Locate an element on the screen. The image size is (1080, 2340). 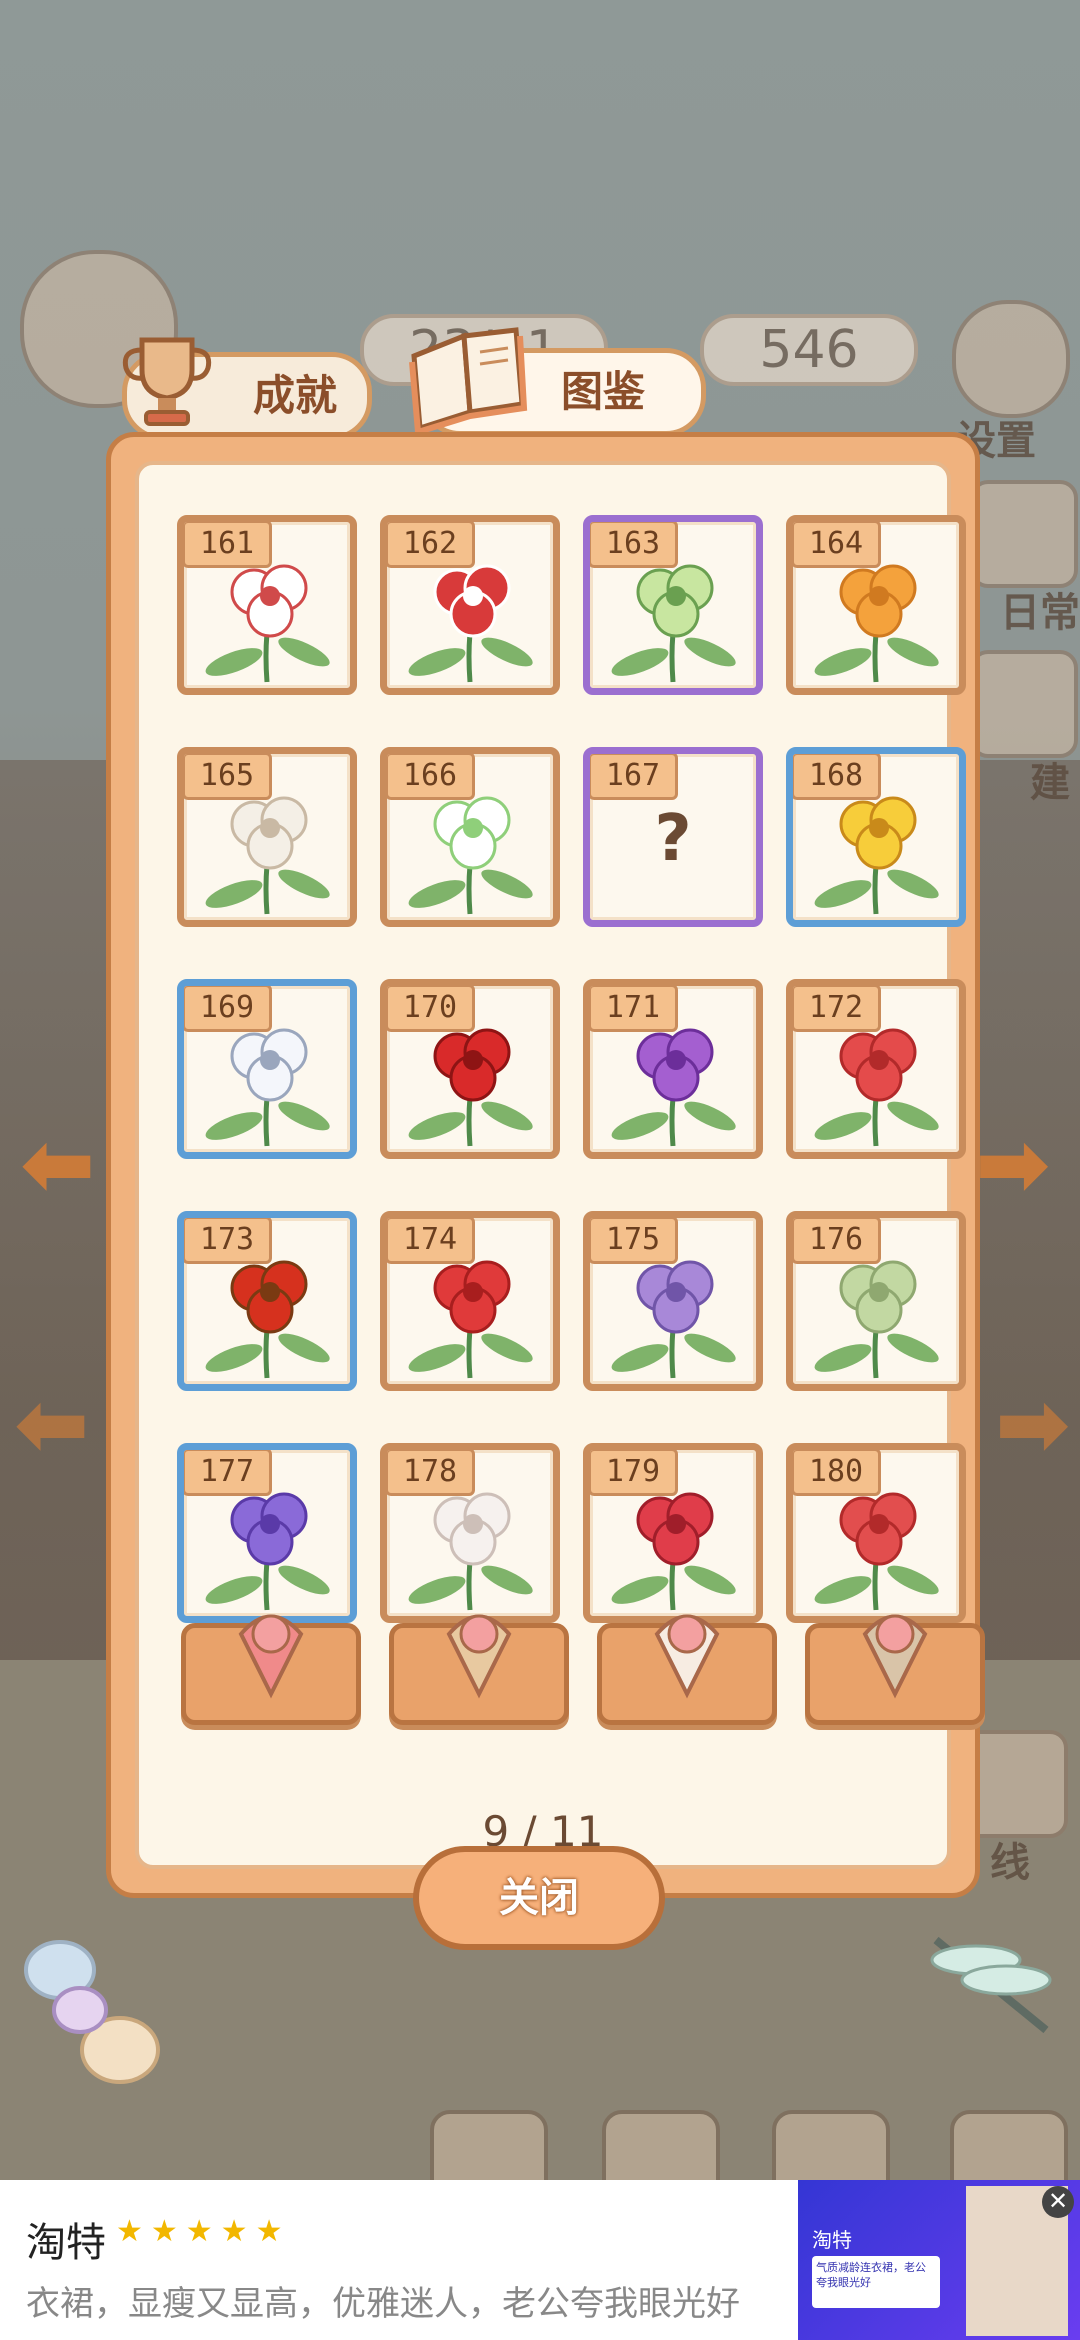
bouquet-category-row is located at coordinates (583, 1669).